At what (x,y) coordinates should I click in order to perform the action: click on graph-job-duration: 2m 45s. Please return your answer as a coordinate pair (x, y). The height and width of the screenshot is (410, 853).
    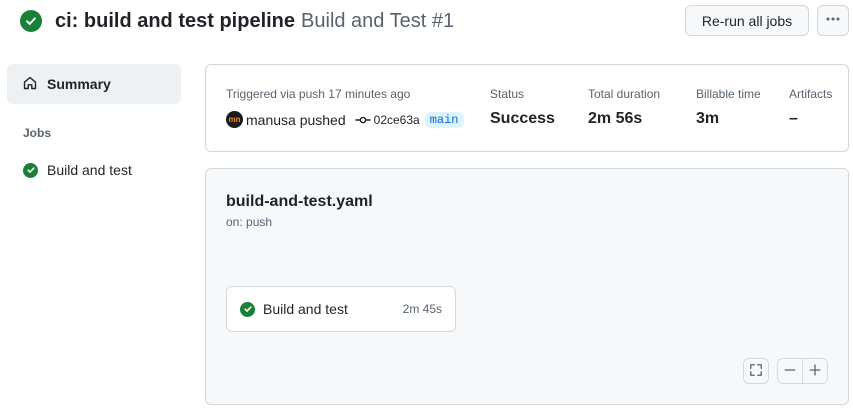
    Looking at the image, I should click on (422, 309).